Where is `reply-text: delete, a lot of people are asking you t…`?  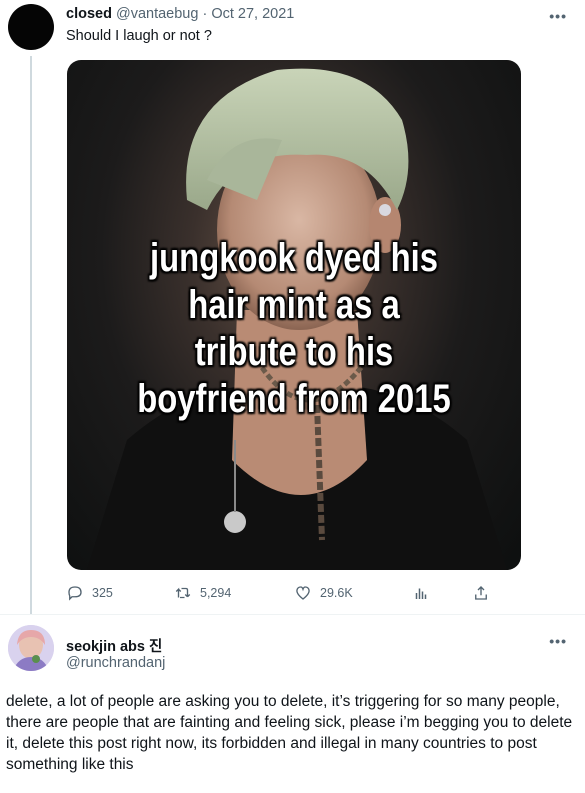 reply-text: delete, a lot of people are asking you t… is located at coordinates (289, 733).